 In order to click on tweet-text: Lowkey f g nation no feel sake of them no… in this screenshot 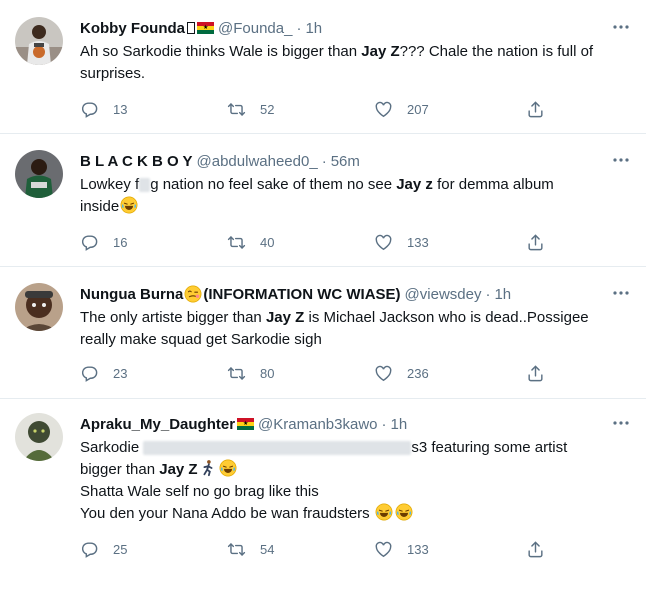, I will do `click(358, 196)`.